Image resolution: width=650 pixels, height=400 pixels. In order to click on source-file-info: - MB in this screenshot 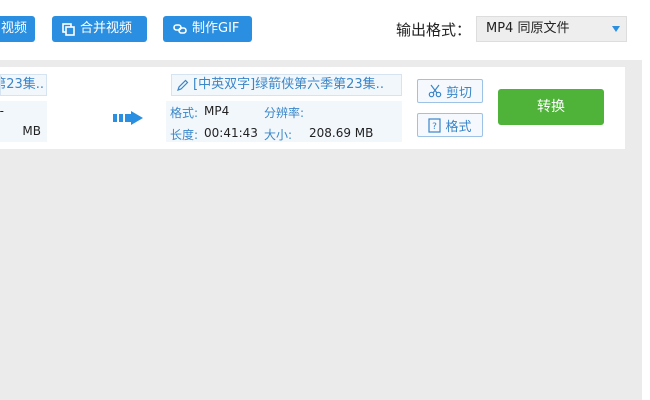, I will do `click(23, 121)`.